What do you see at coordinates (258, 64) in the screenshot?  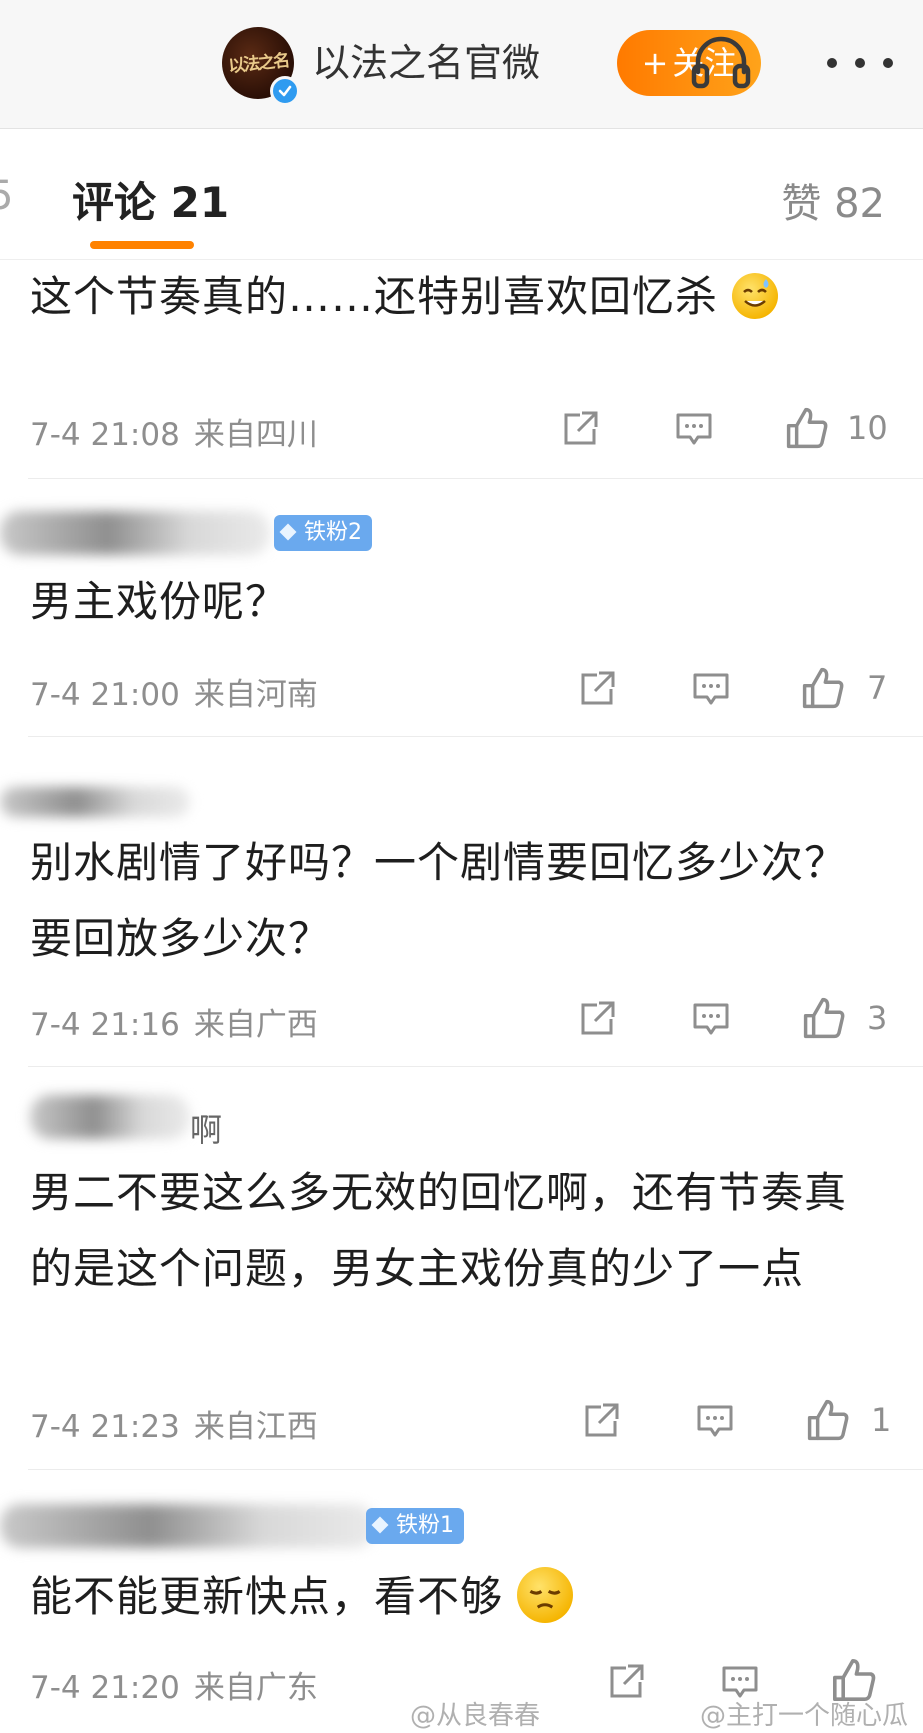 I see `avatar-logo-text: 以法之名` at bounding box center [258, 64].